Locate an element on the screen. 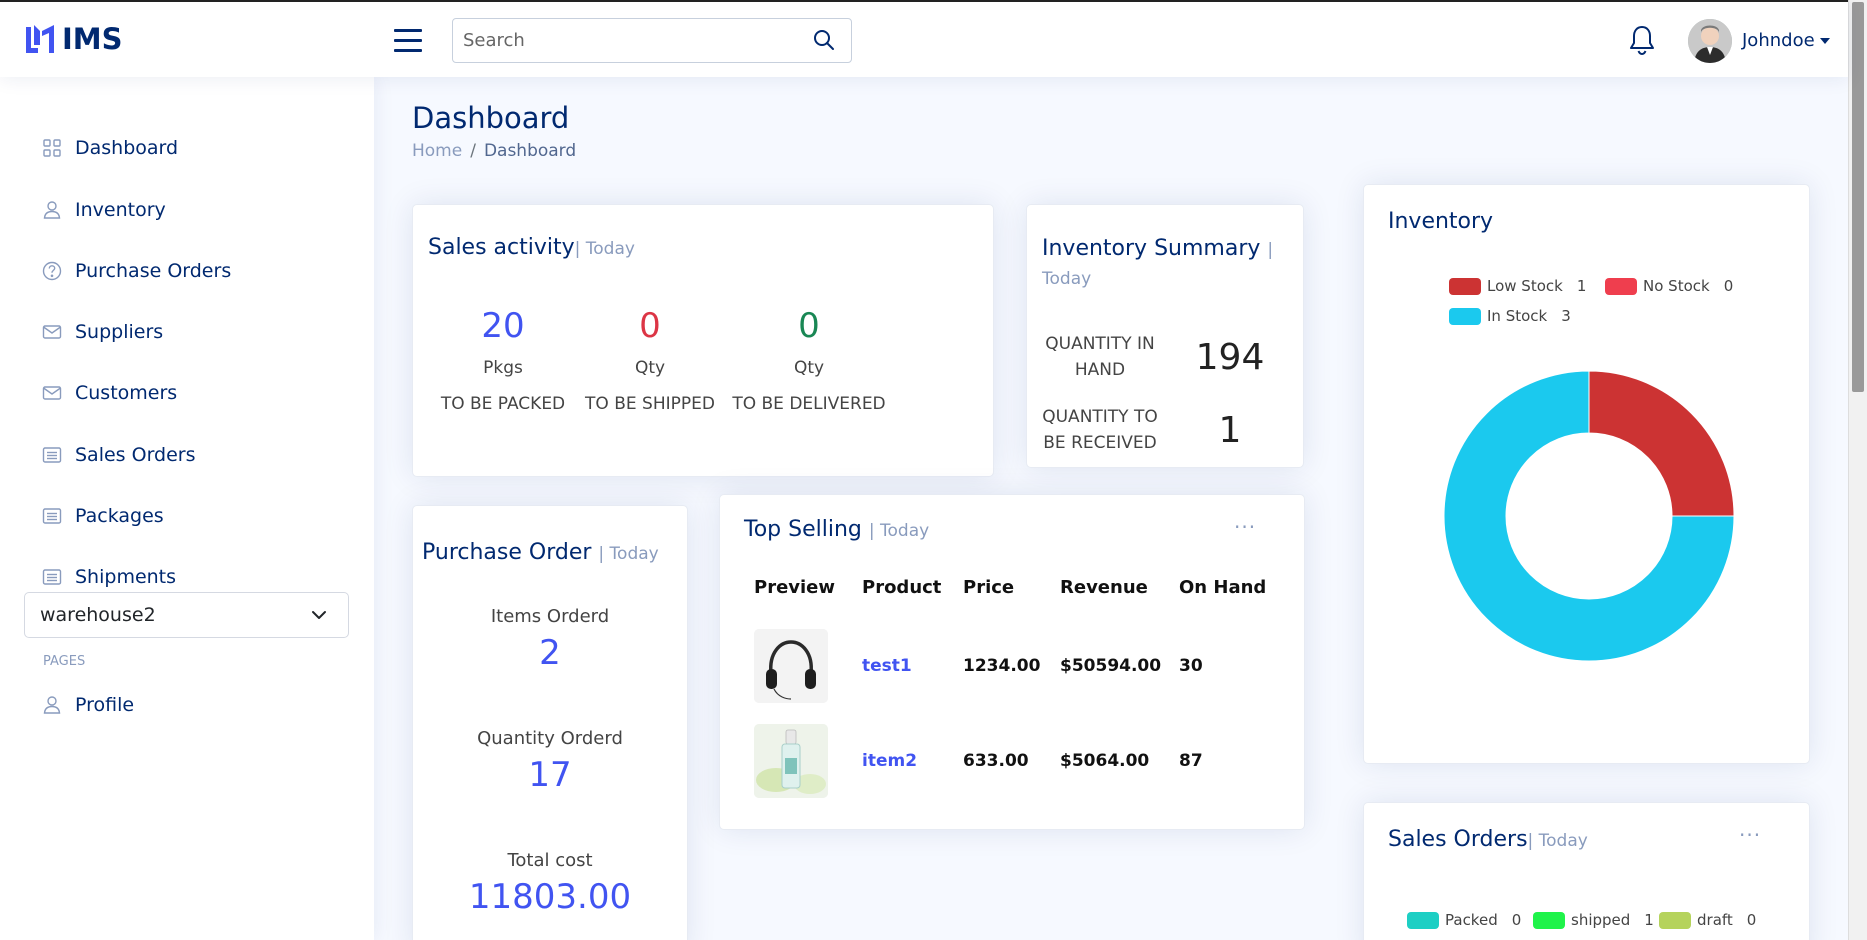 Image resolution: width=1867 pixels, height=940 pixels. user-menu-dropdown: Johndoe is located at coordinates (1786, 40).